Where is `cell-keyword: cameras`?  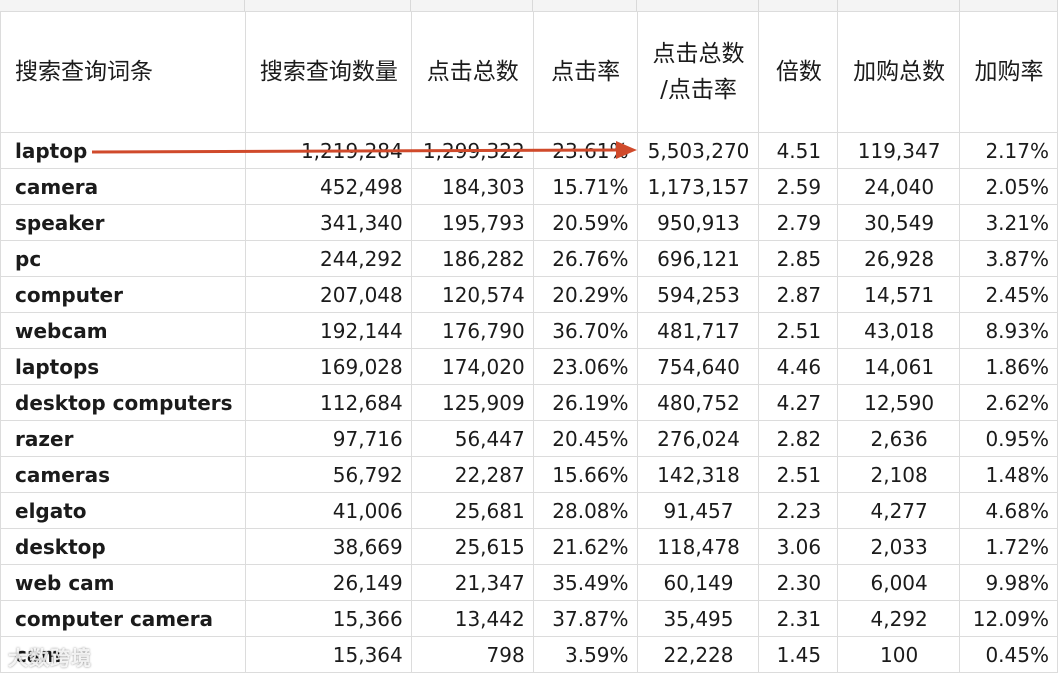
cell-keyword: cameras is located at coordinates (123, 474).